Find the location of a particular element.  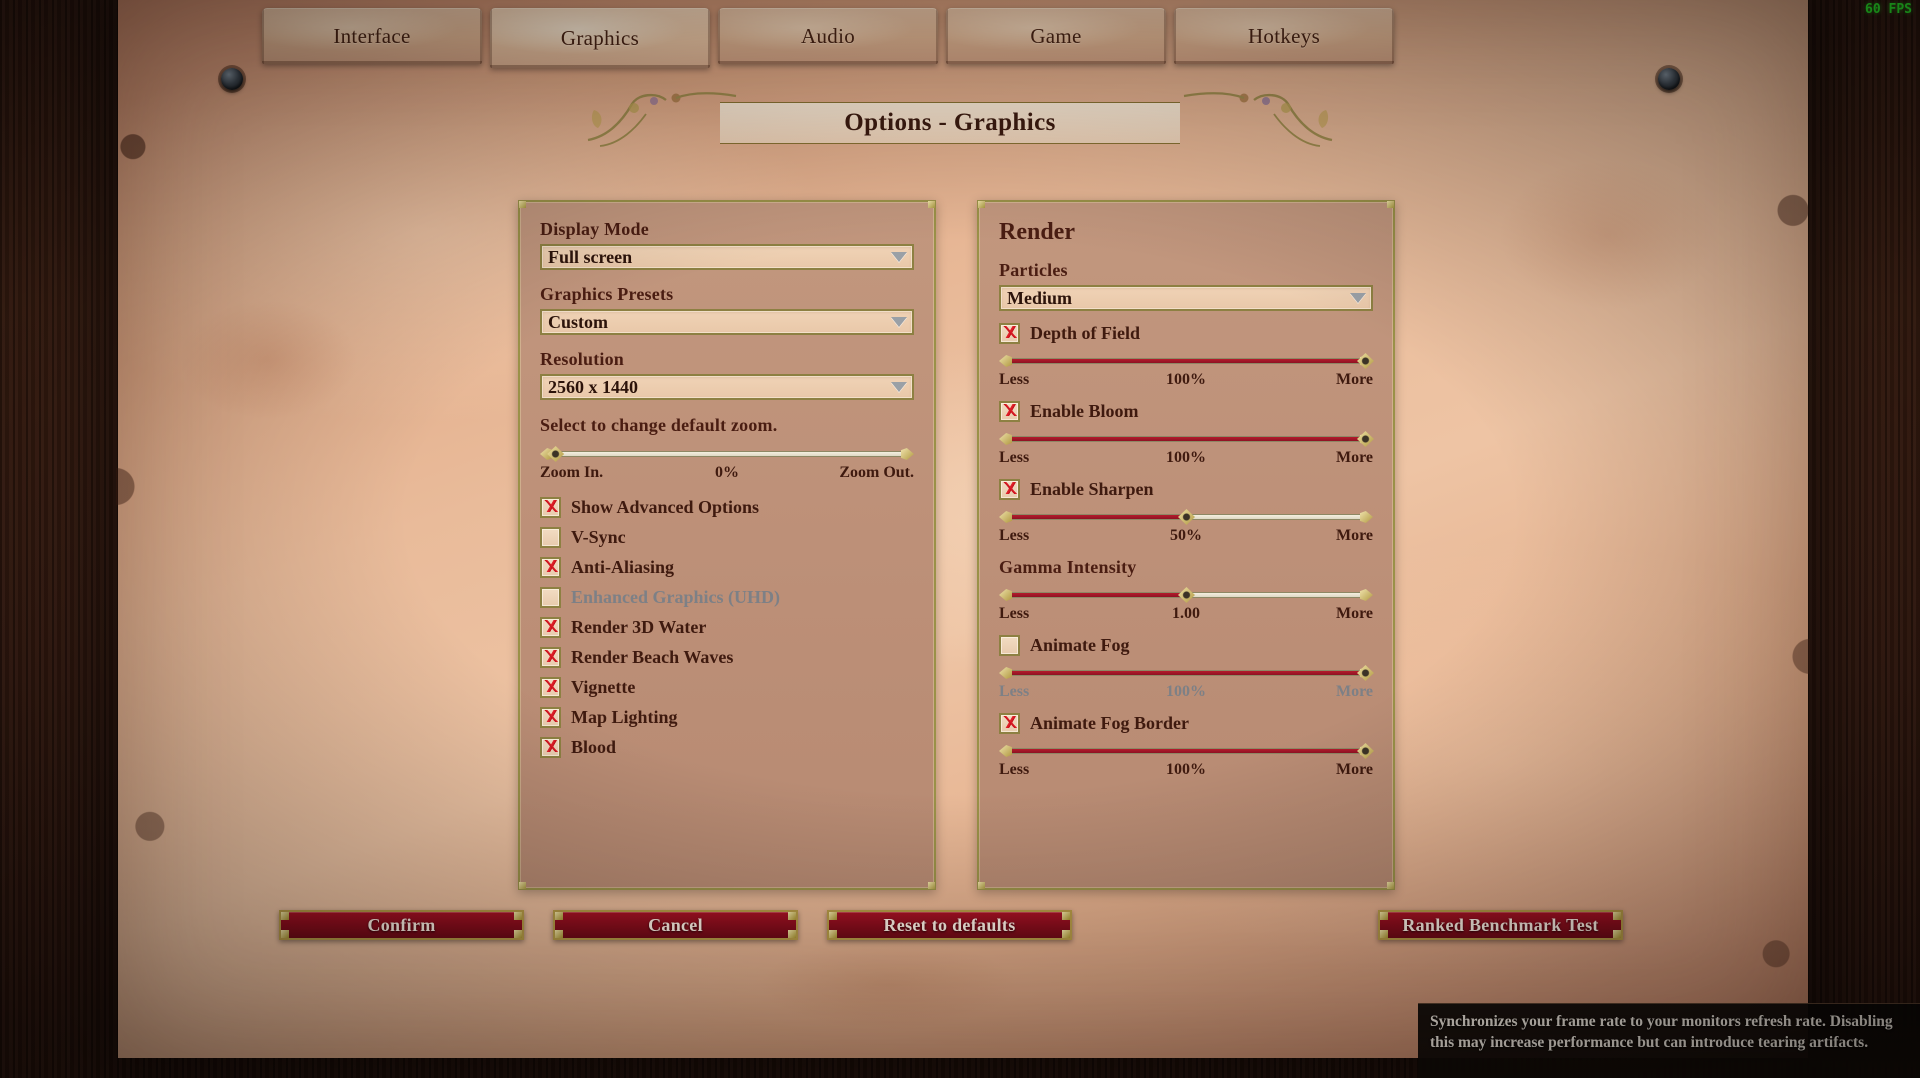

checkbox-depth-of-field: Depth of Field is located at coordinates (1186, 333).